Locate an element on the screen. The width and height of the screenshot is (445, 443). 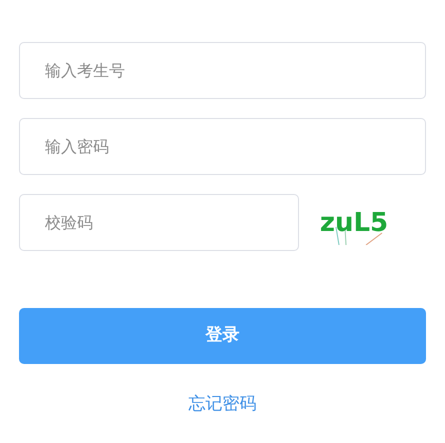
student-number-field: 输入考生号 is located at coordinates (222, 70).